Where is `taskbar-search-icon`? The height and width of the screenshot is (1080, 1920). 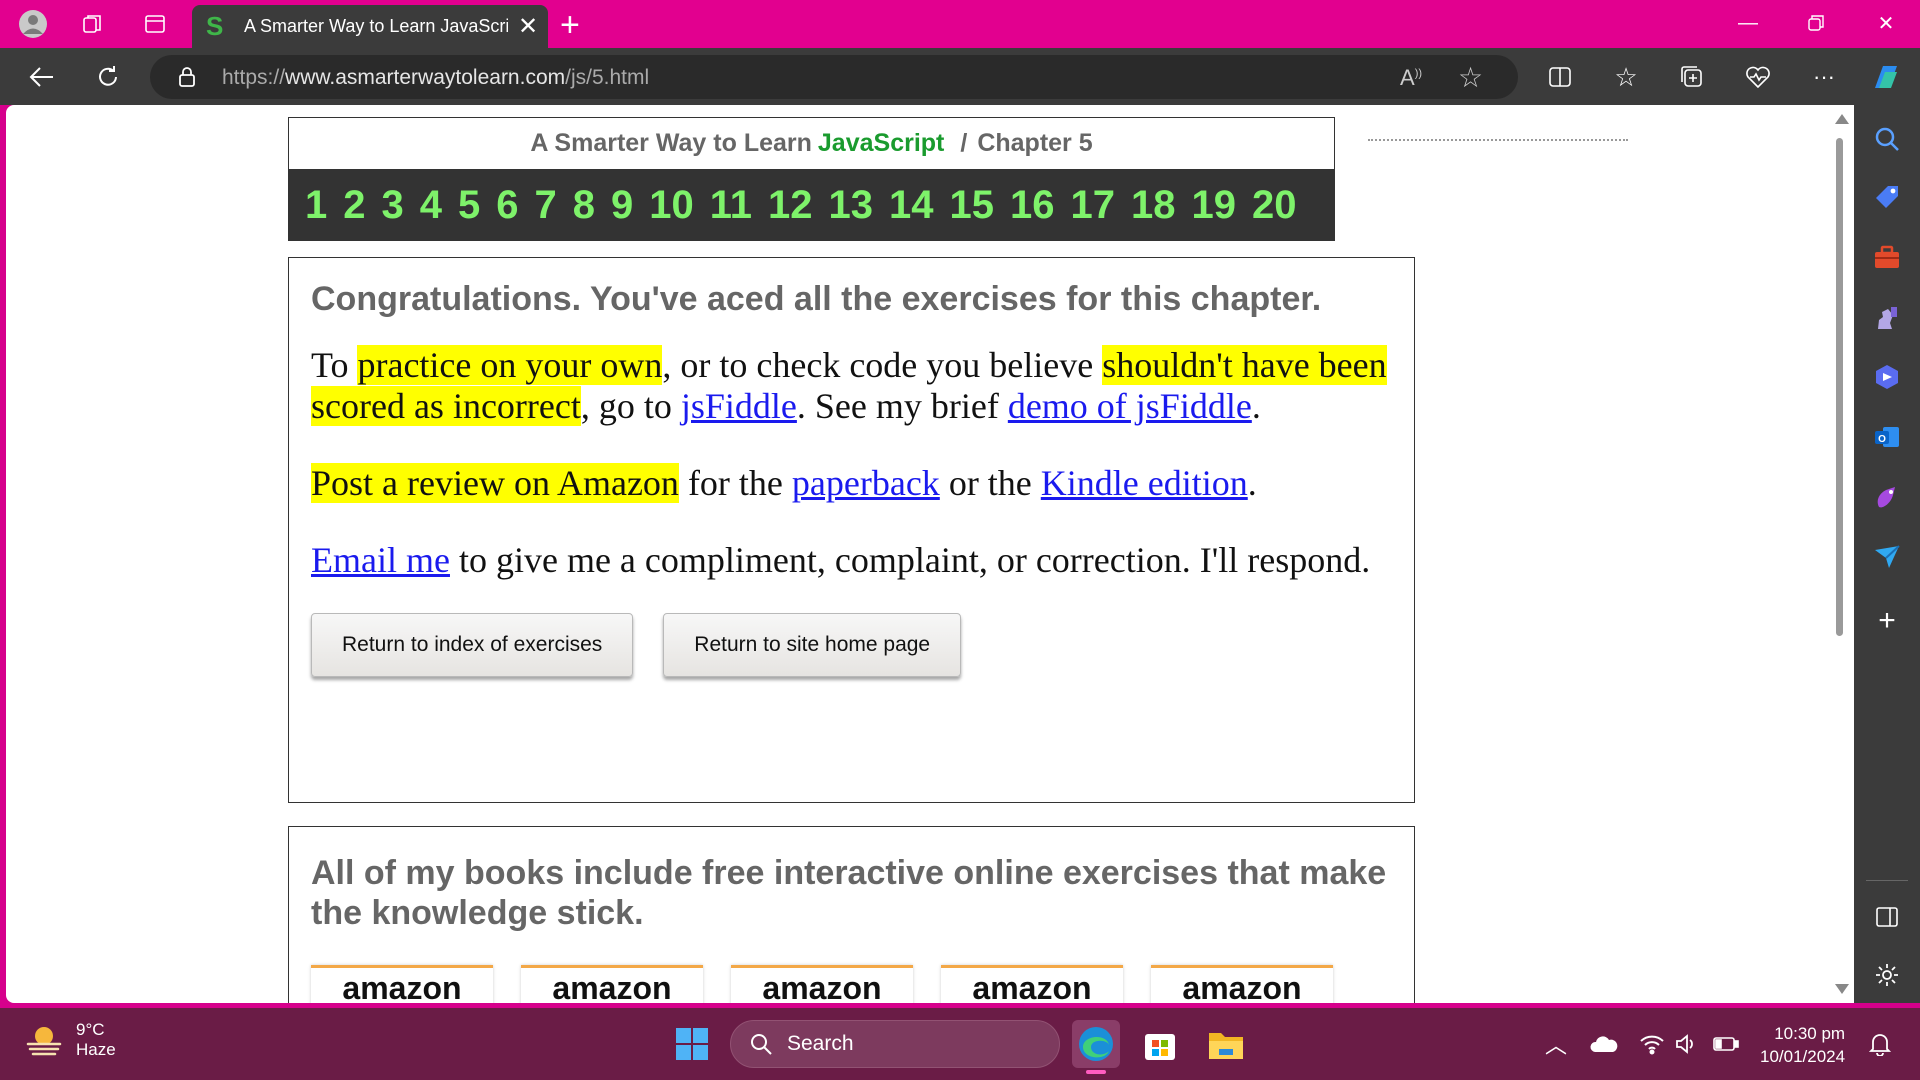 taskbar-search-icon is located at coordinates (761, 1044).